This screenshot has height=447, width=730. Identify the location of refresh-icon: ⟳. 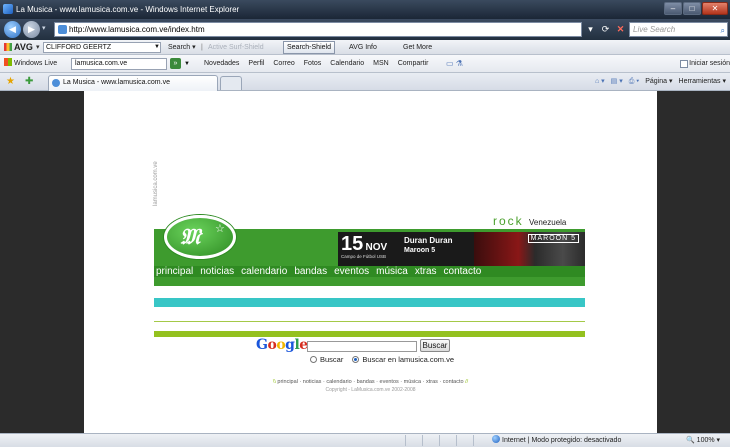
(605, 29).